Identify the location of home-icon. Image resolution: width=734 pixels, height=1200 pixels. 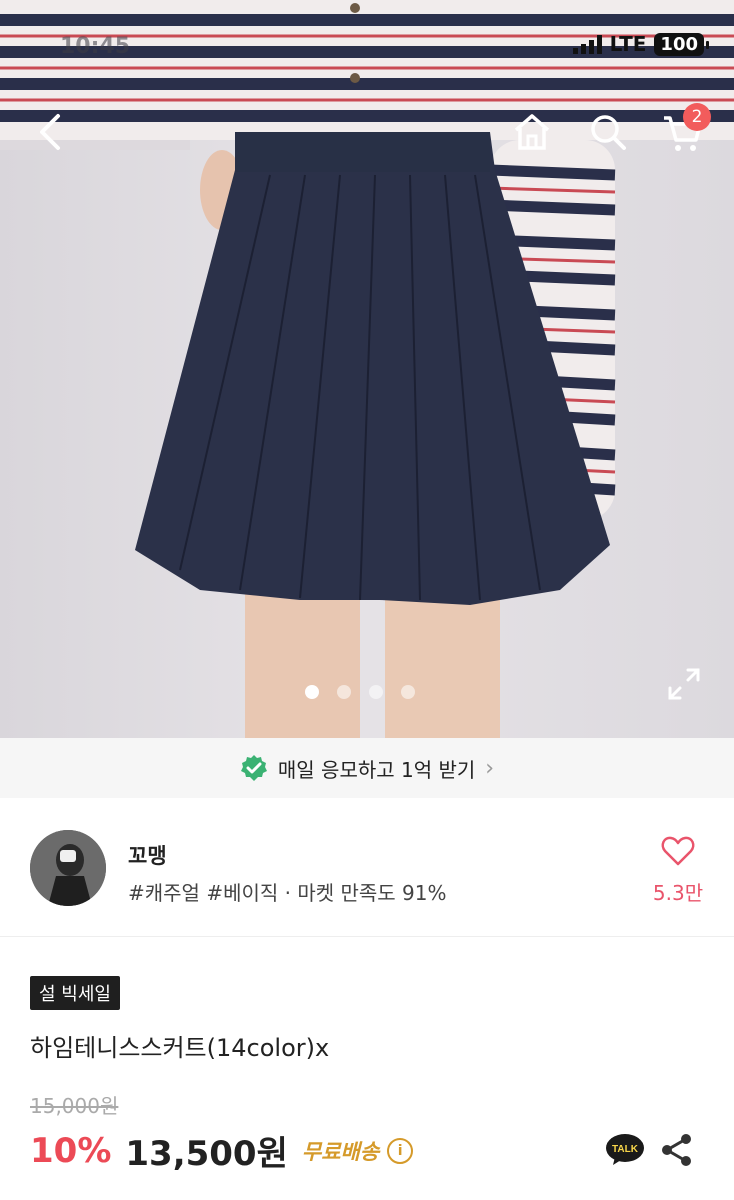
(532, 132).